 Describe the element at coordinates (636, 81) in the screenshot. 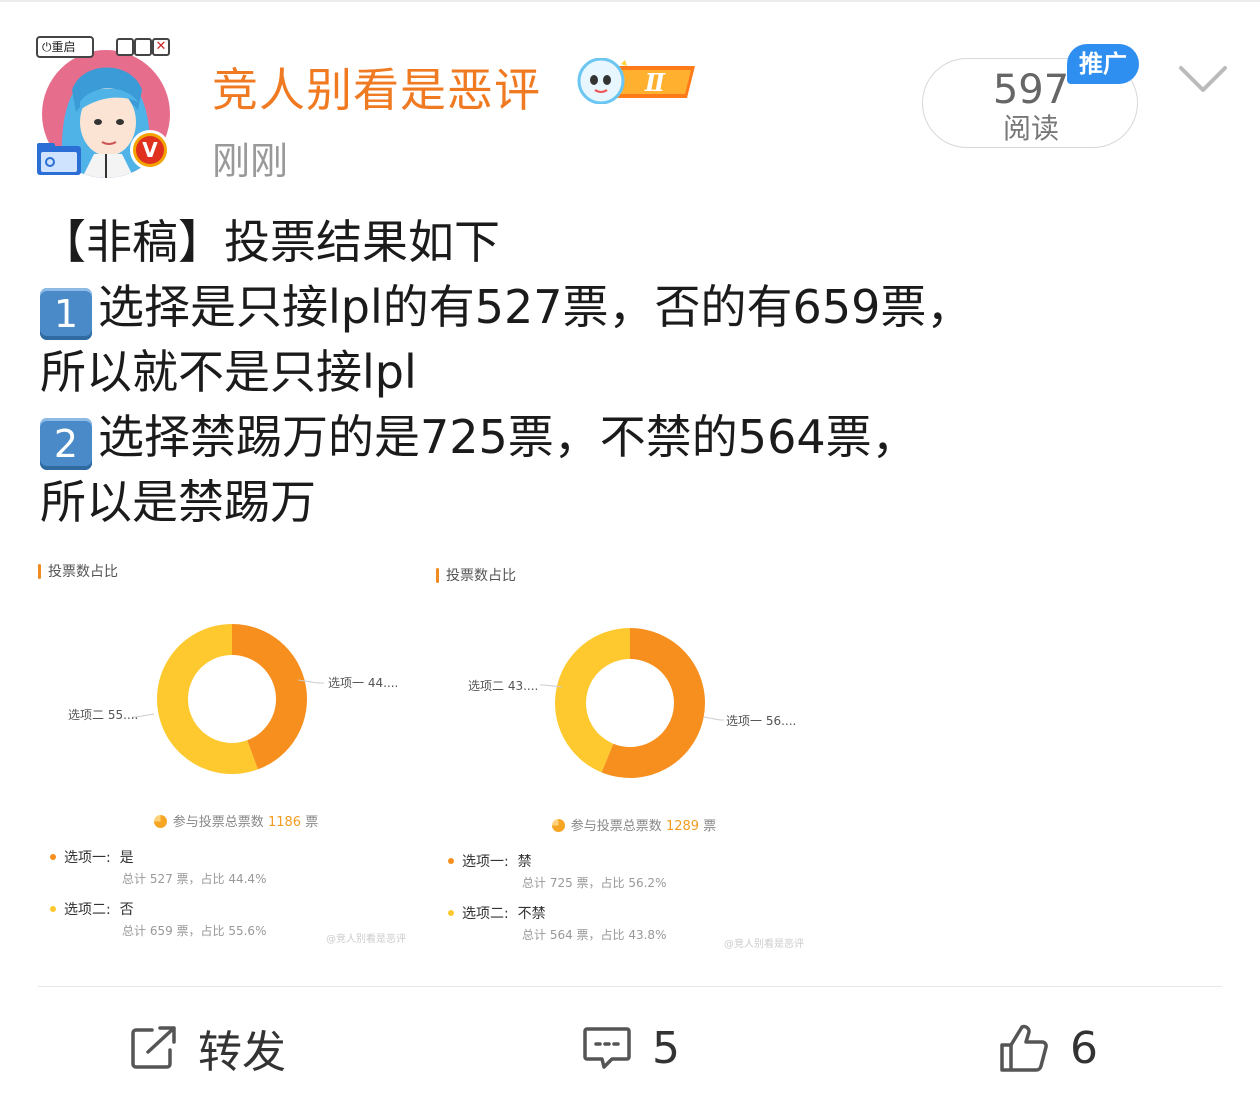

I see `level-badge: Ⅱ` at that location.